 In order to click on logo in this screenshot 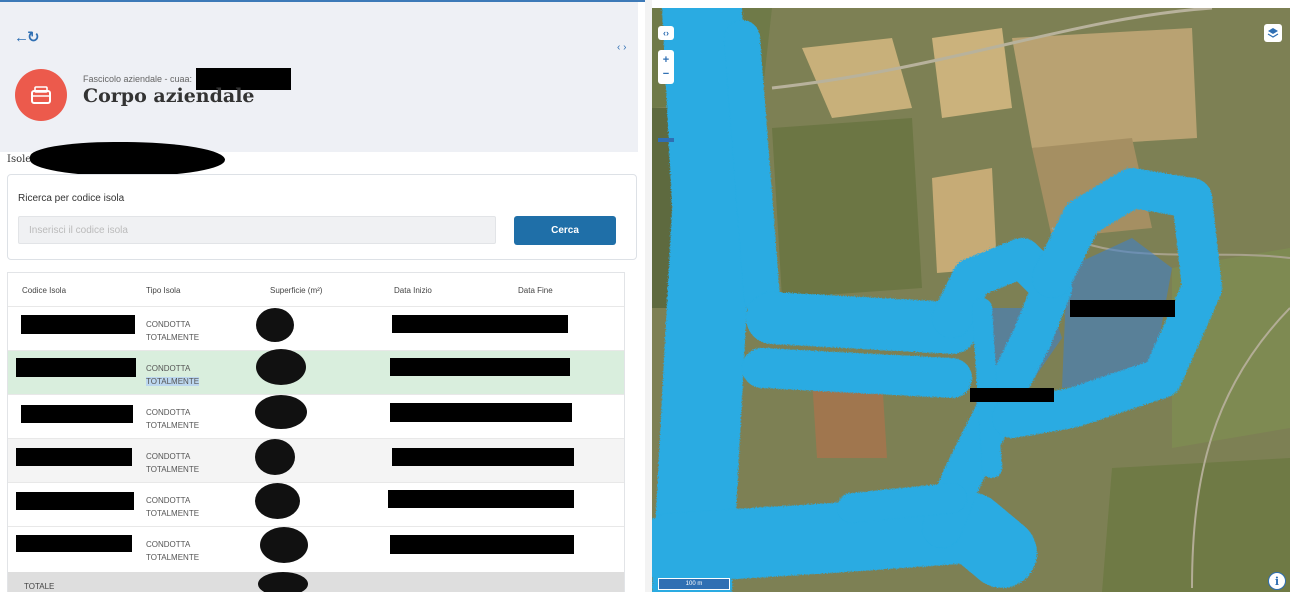, I will do `click(41, 95)`.